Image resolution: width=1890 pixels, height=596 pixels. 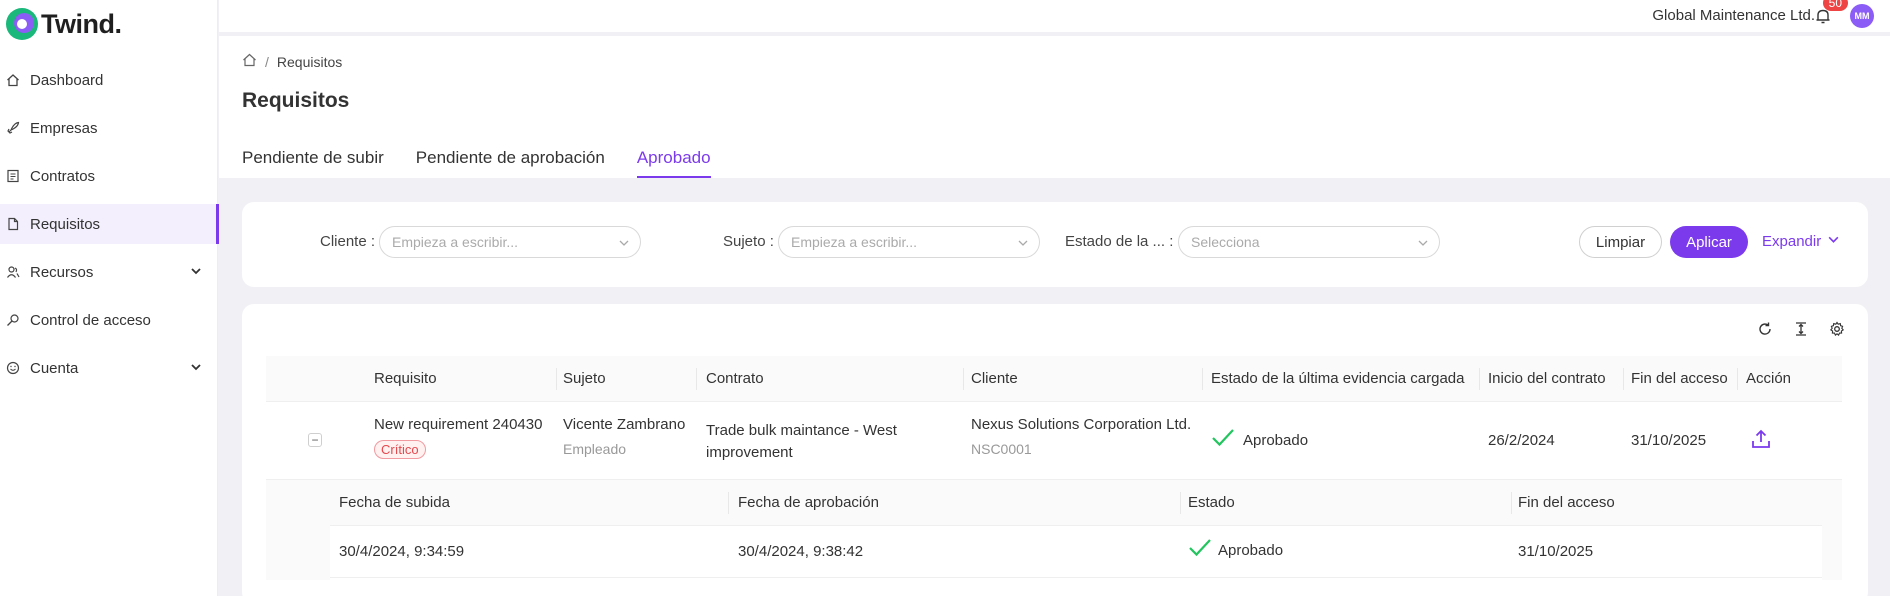 What do you see at coordinates (109, 272) in the screenshot?
I see `sidebar-item-recursos: Recursos` at bounding box center [109, 272].